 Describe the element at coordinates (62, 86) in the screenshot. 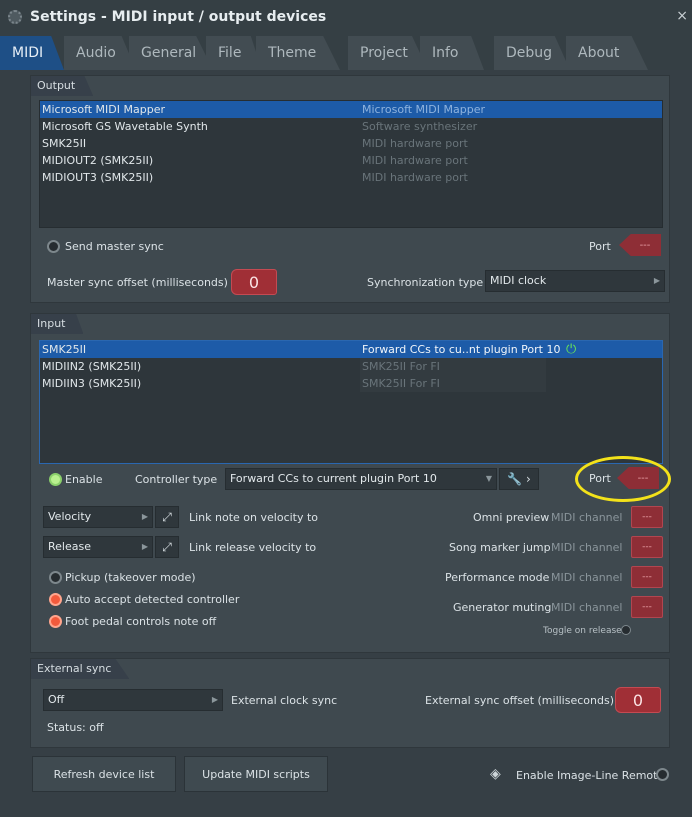

I see `output-title: Output` at that location.